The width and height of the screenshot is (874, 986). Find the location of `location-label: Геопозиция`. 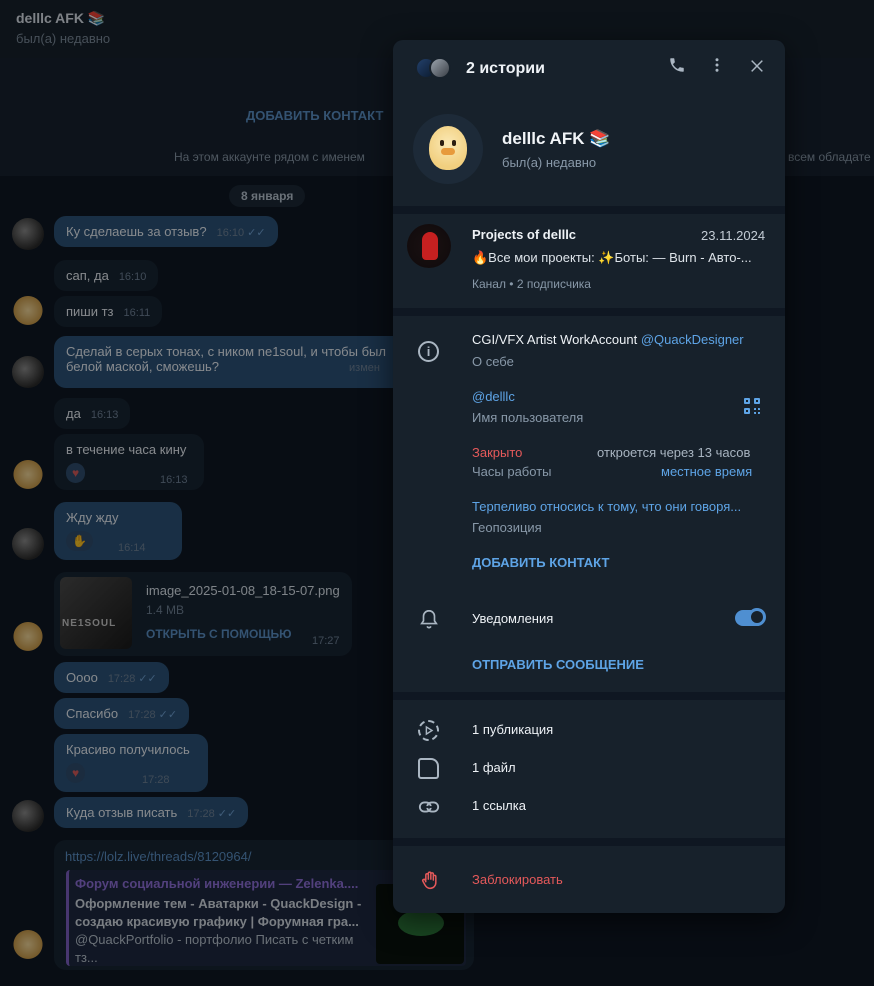

location-label: Геопозиция is located at coordinates (507, 527).